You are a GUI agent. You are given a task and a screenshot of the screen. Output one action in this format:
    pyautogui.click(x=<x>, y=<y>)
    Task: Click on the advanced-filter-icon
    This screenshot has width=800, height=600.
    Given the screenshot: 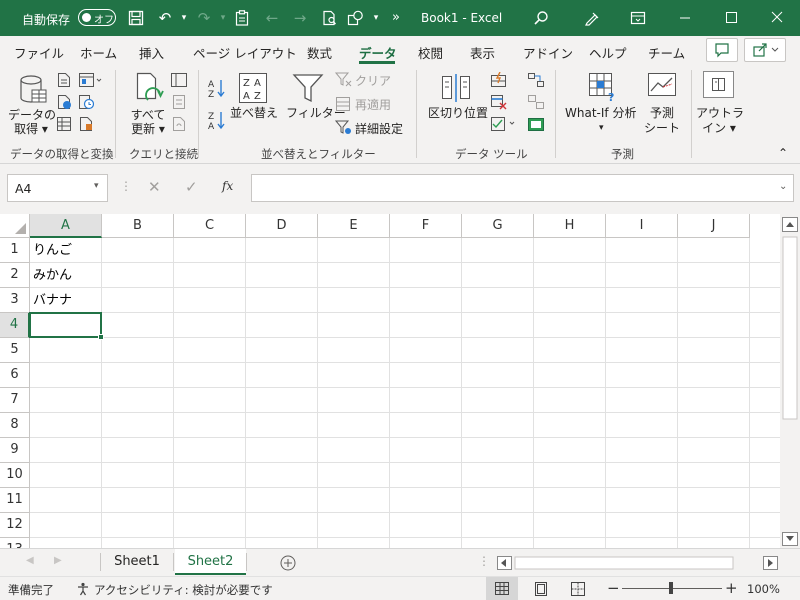 What is the action you would take?
    pyautogui.click(x=344, y=128)
    